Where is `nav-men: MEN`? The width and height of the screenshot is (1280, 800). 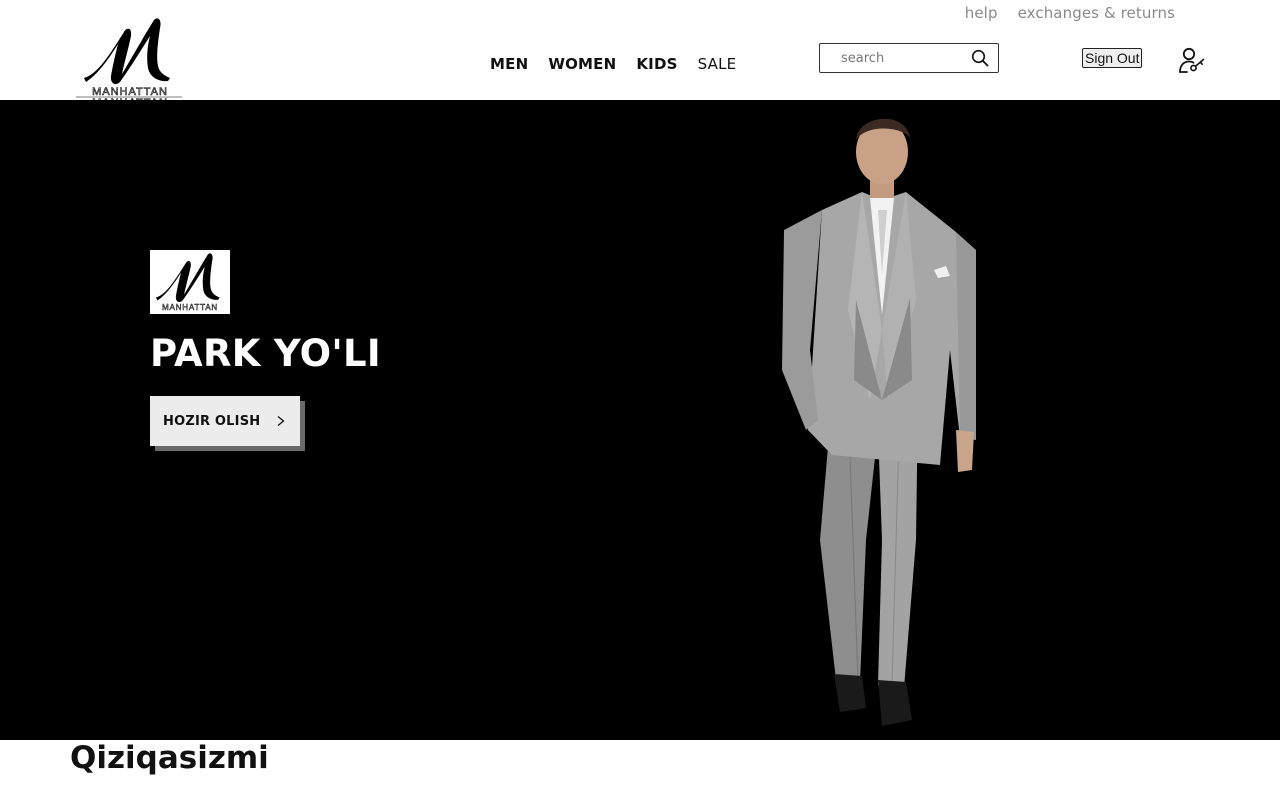
nav-men: MEN is located at coordinates (509, 64).